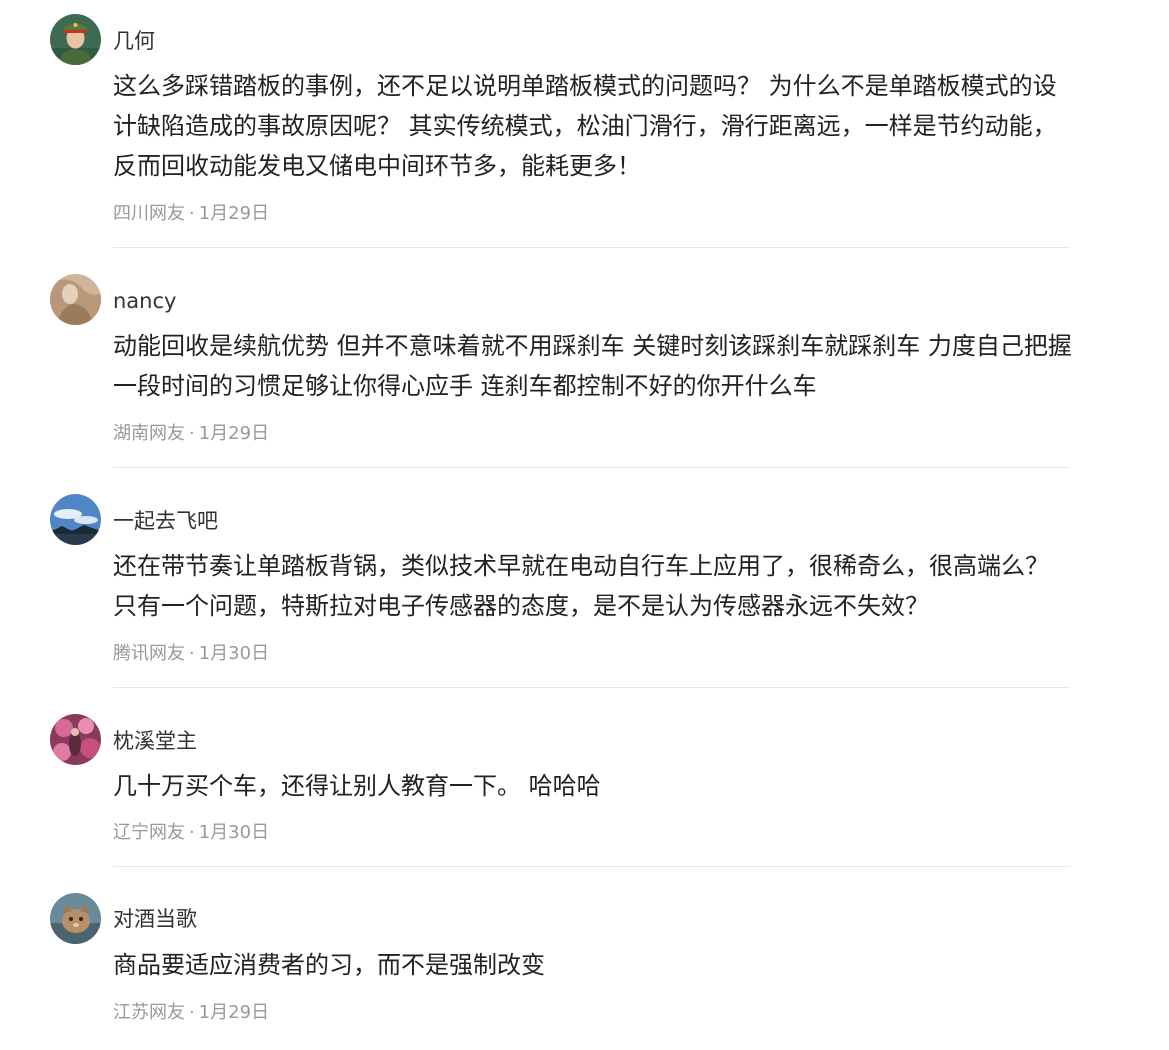 This screenshot has height=1050, width=1169. Describe the element at coordinates (149, 832) in the screenshot. I see `location-label: 辽宁网友` at that location.